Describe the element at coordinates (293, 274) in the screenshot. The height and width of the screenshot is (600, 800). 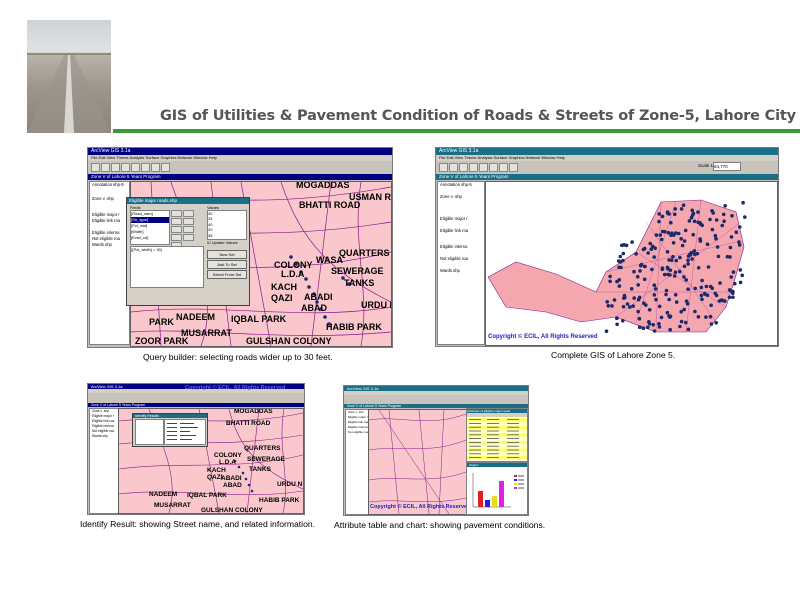
I see `map-label: L.D.A` at that location.